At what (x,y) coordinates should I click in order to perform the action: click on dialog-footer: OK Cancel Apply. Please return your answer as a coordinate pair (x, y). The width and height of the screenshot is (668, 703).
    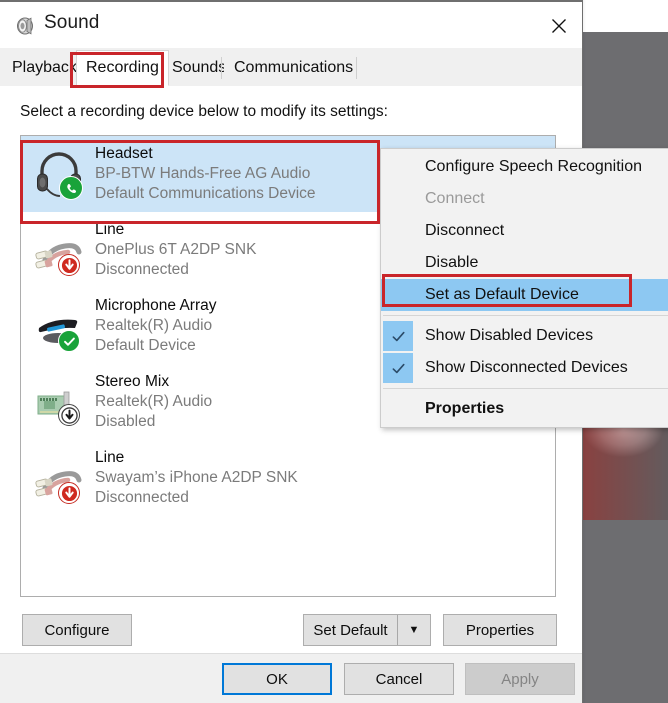
    Looking at the image, I should click on (291, 678).